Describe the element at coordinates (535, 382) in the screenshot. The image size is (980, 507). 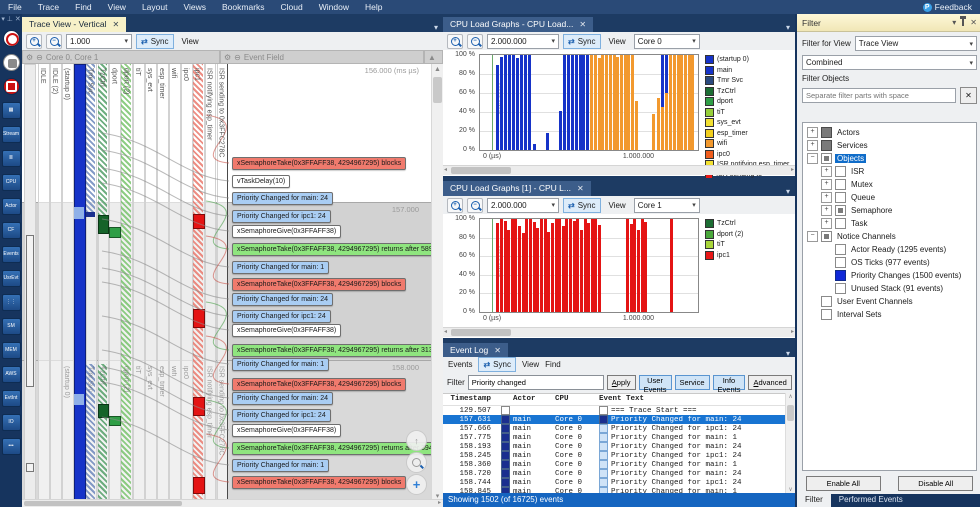
I see `filter-input` at that location.